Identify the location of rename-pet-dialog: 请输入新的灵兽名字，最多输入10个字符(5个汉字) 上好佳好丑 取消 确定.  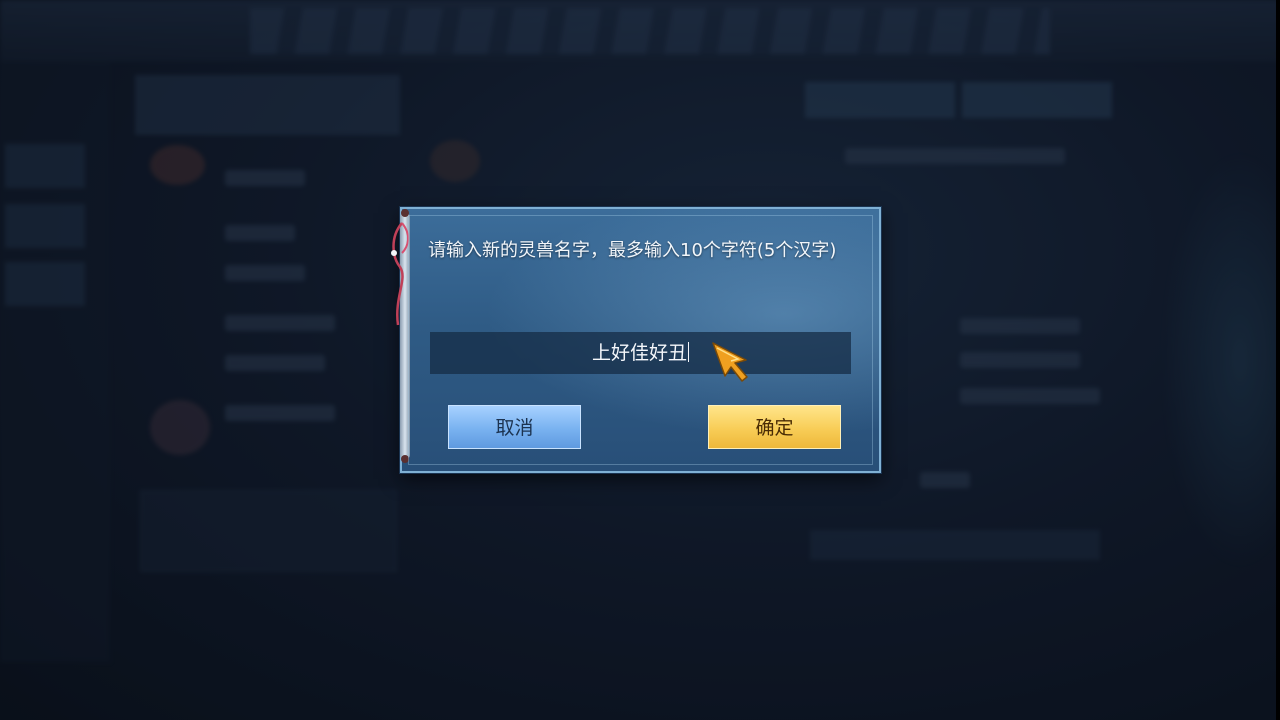
(636, 340).